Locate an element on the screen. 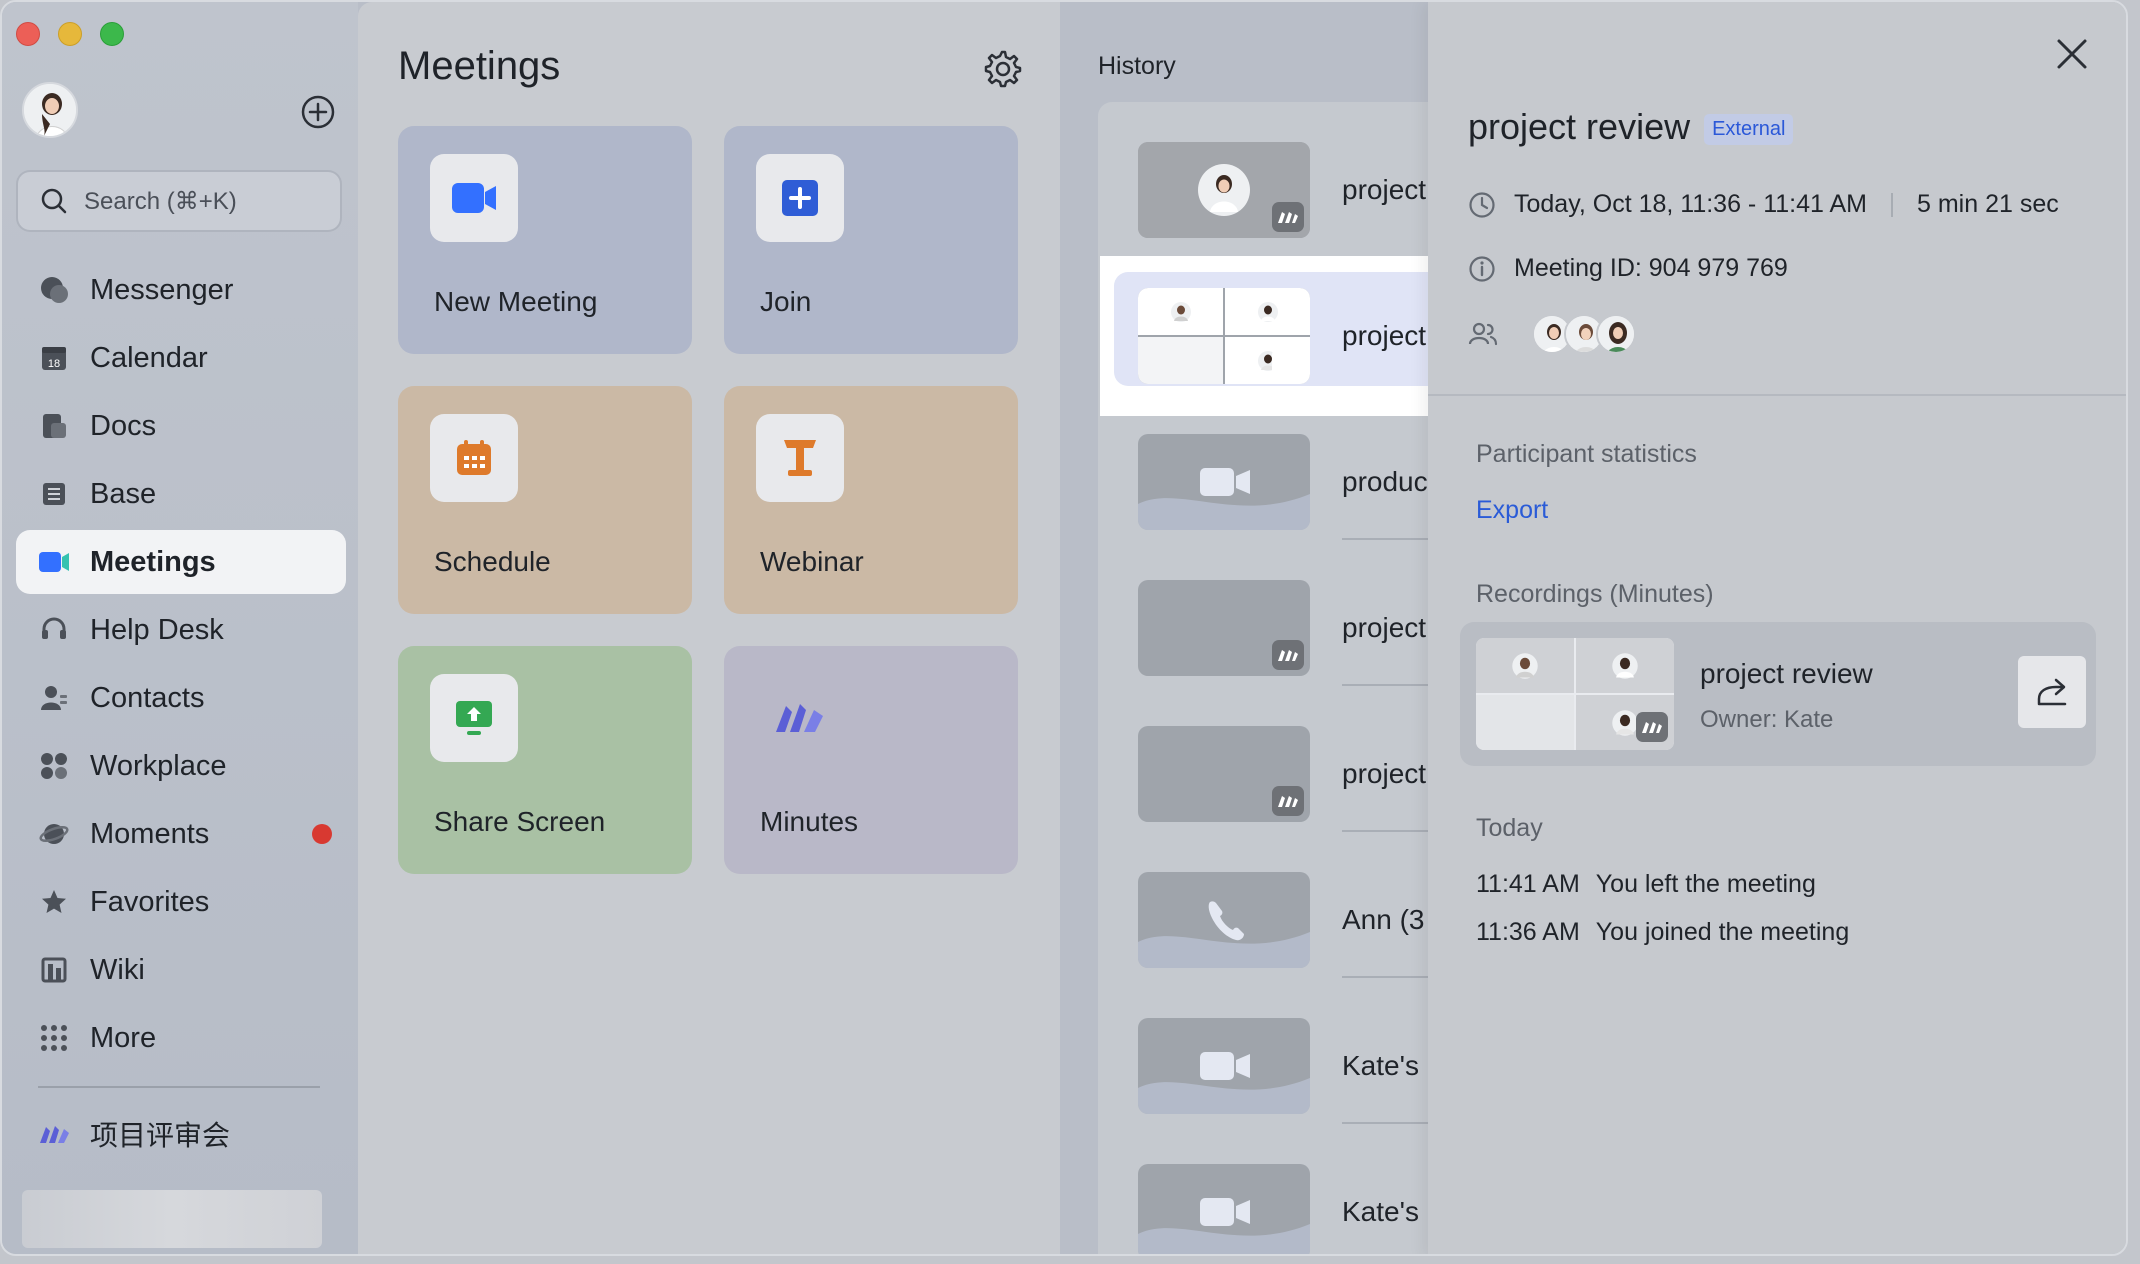 The image size is (2140, 1264). sidebar-item-label: Contacts is located at coordinates (147, 697).